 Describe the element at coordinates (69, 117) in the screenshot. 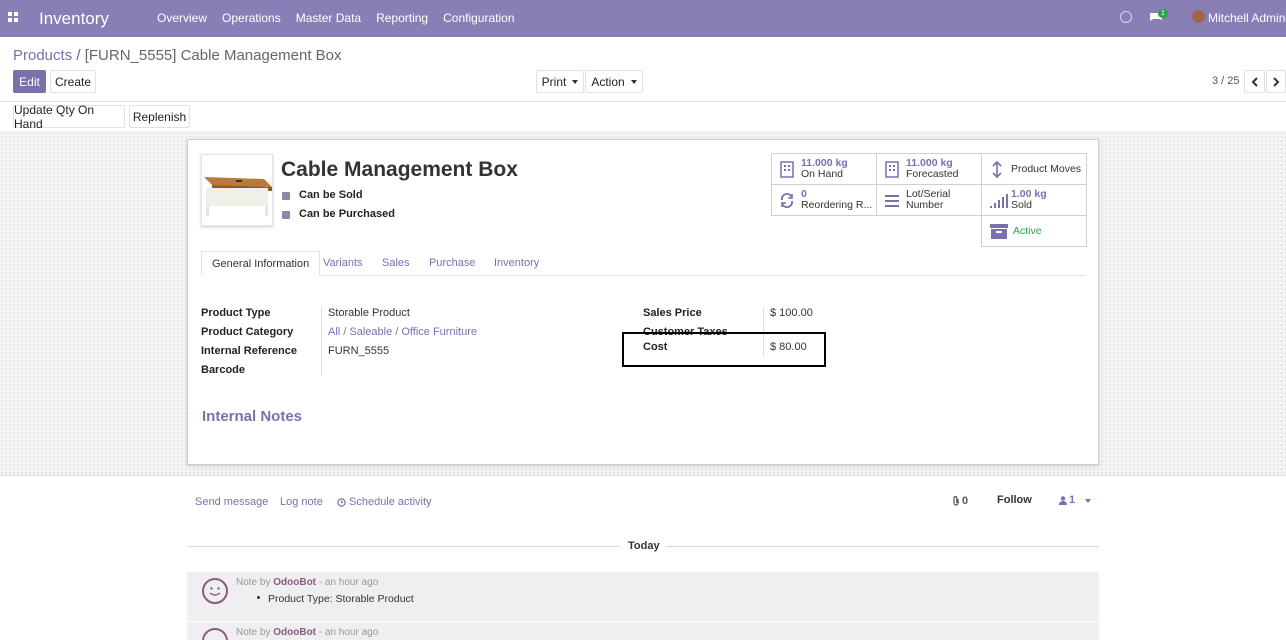

I see `update-qty-button: Update Qty On Hand` at that location.